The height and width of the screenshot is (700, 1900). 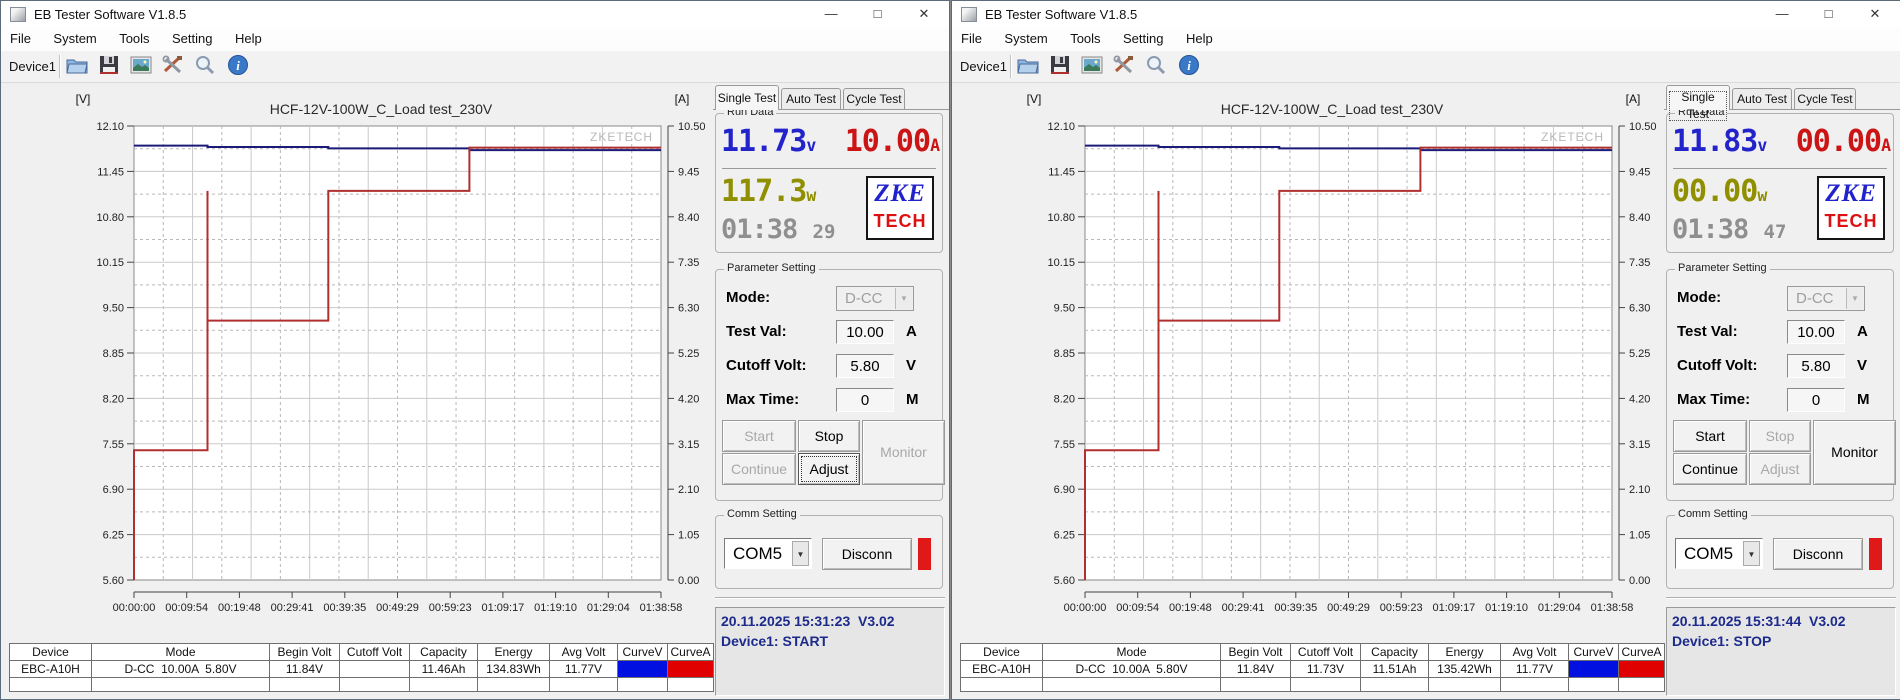 What do you see at coordinates (1699, 297) in the screenshot?
I see `mode-label: Mode:` at bounding box center [1699, 297].